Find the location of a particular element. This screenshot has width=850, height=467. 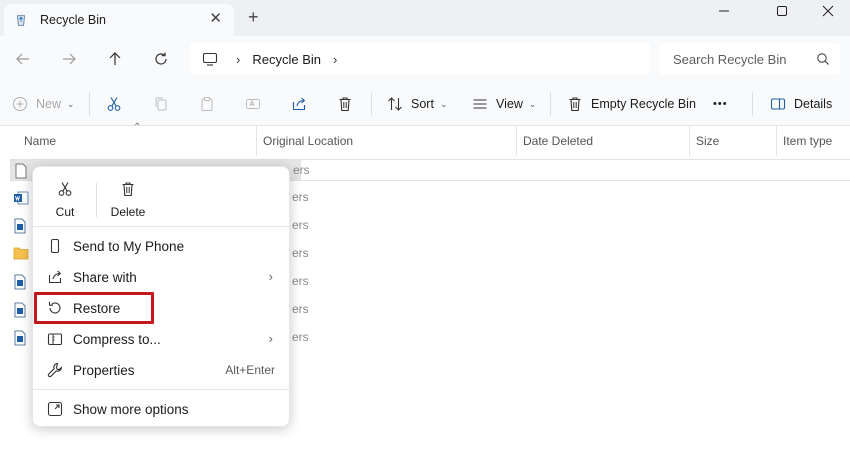

maximize-button is located at coordinates (782, 11).